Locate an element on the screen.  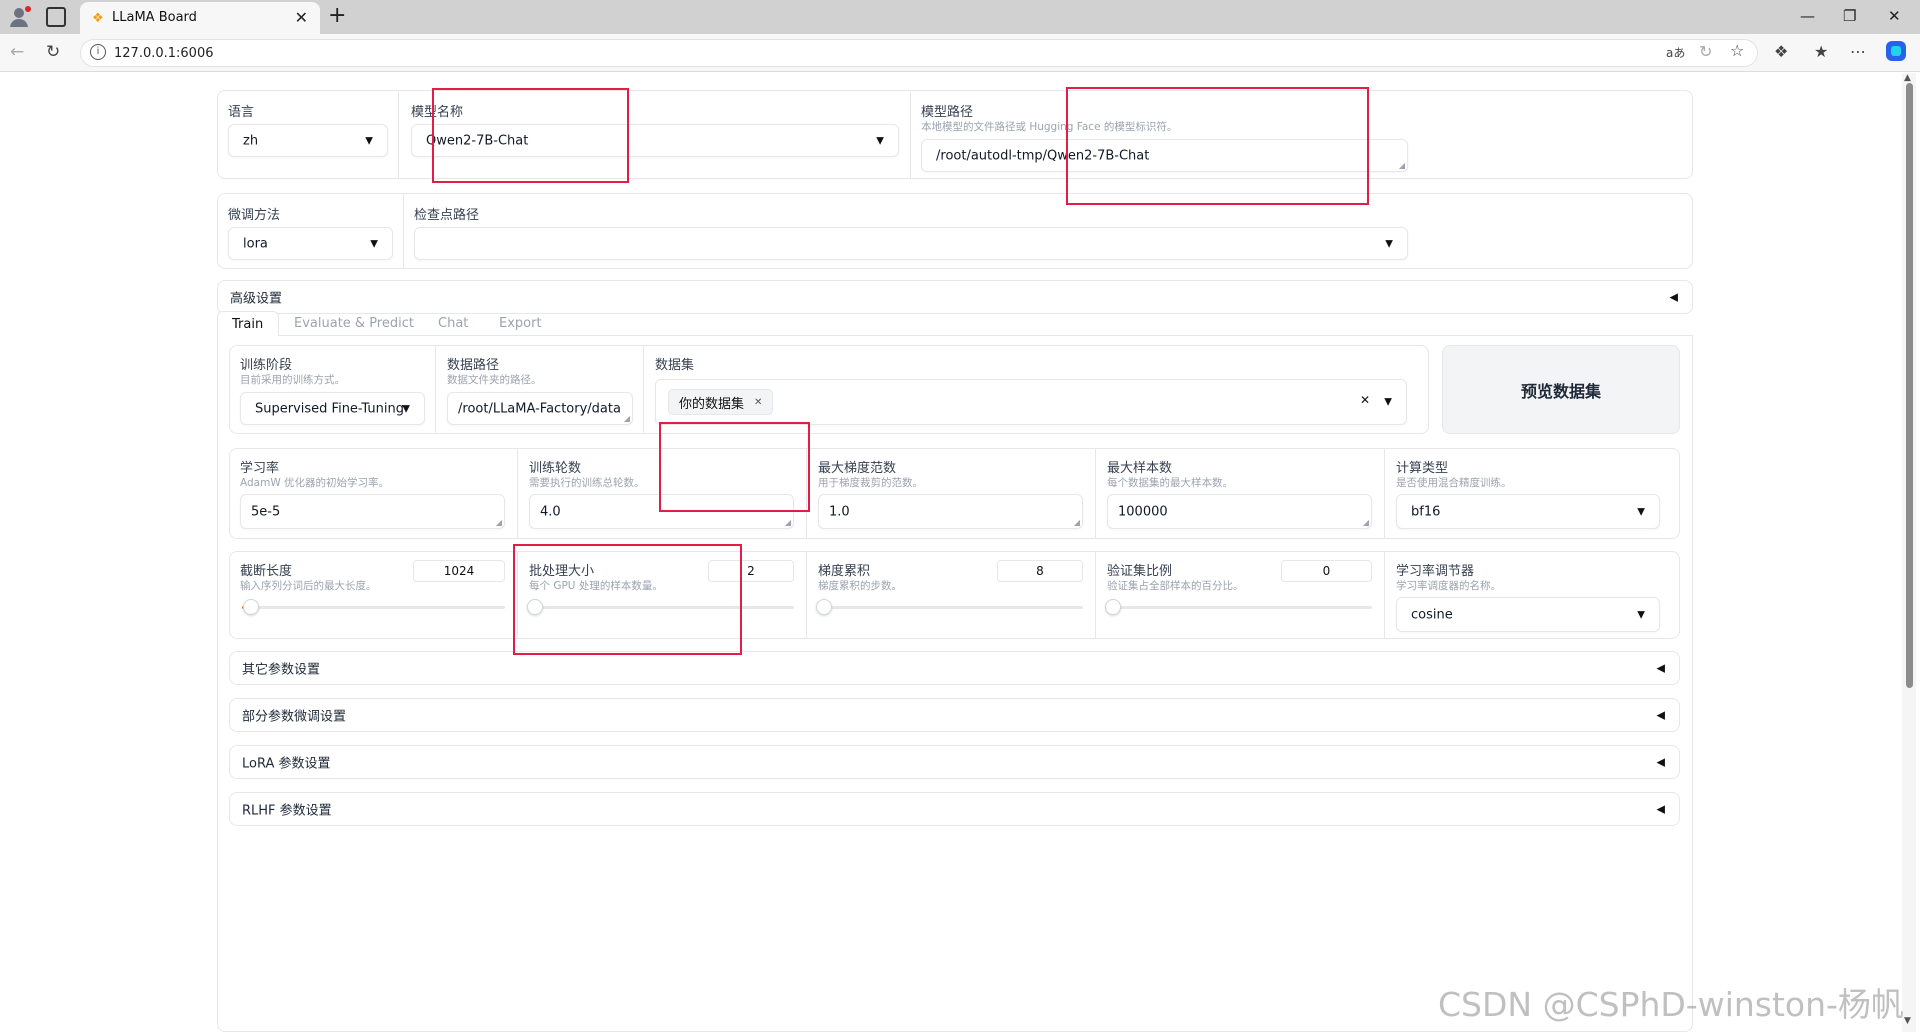
language-dropdown: zh ▼ is located at coordinates (308, 140).